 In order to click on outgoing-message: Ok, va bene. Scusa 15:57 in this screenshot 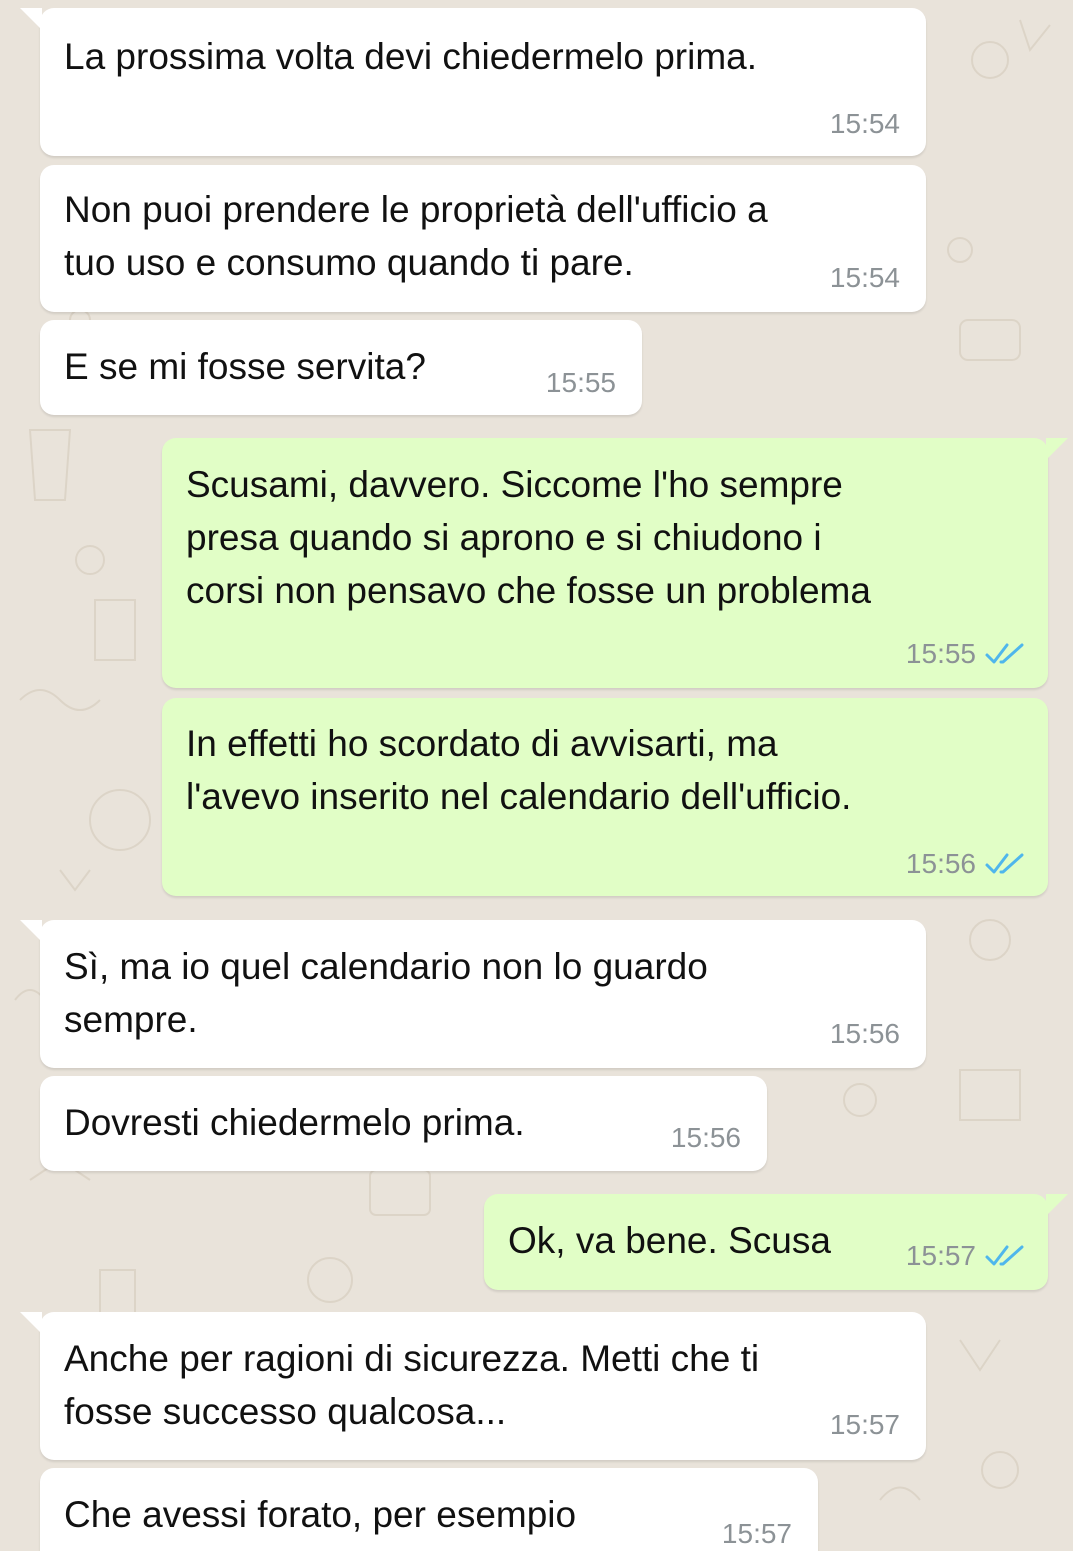, I will do `click(776, 1242)`.